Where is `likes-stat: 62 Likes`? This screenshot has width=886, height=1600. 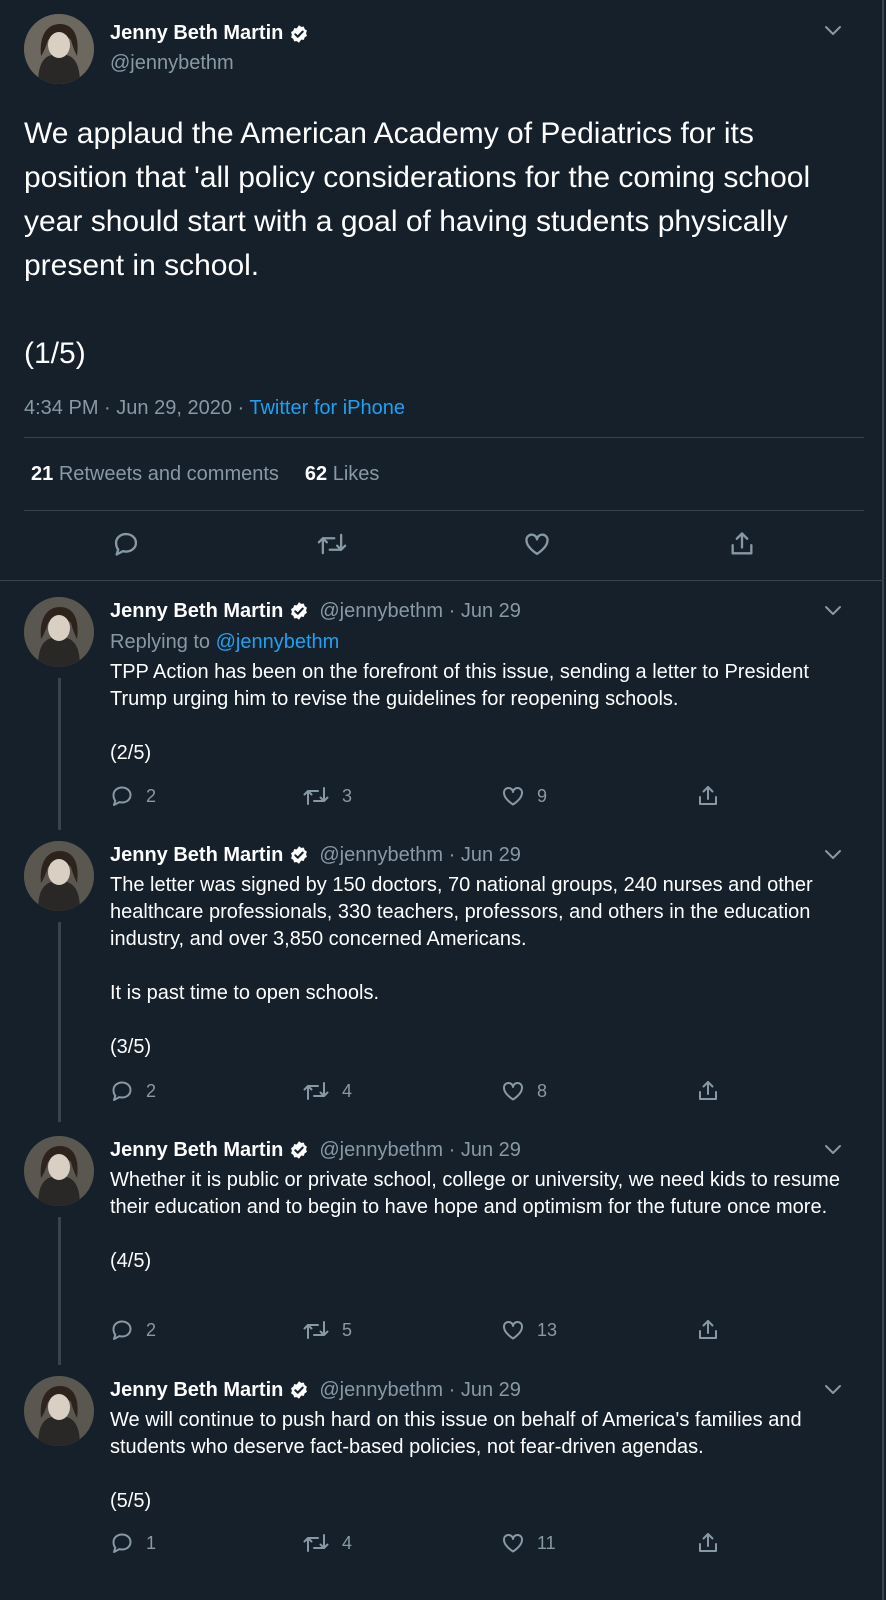 likes-stat: 62 Likes is located at coordinates (342, 474).